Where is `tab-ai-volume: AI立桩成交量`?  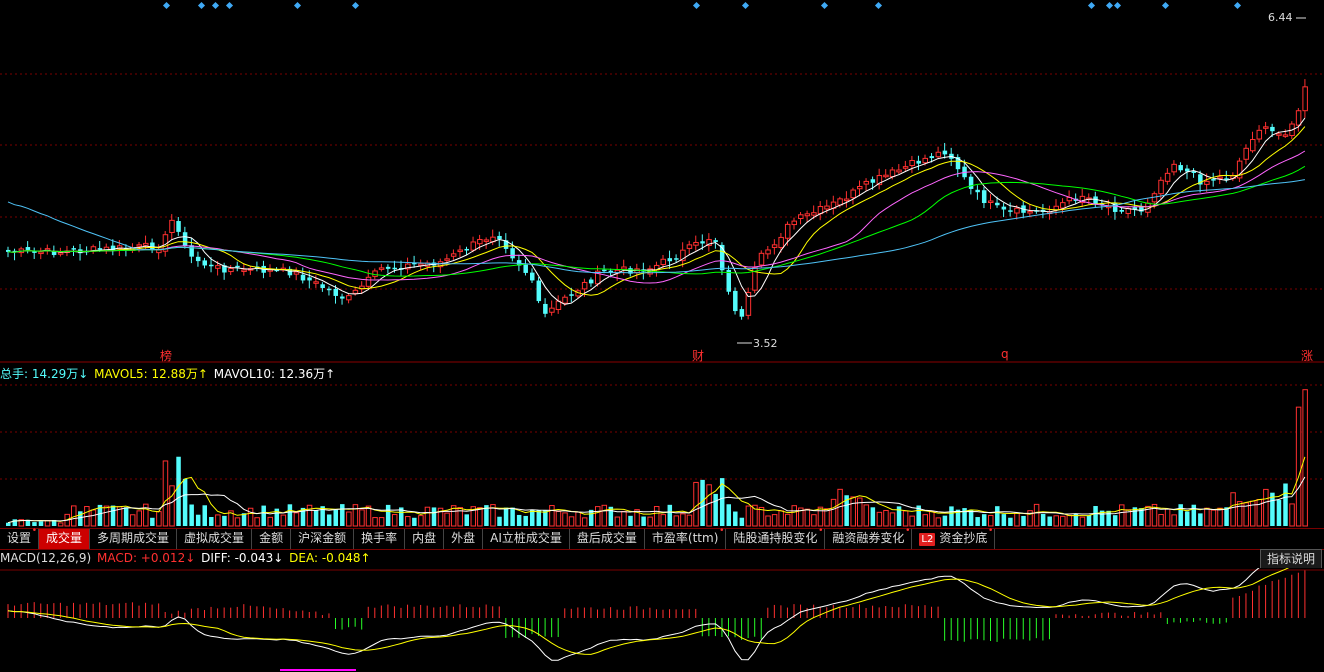
tab-ai-volume: AI立桩成交量 is located at coordinates (526, 539).